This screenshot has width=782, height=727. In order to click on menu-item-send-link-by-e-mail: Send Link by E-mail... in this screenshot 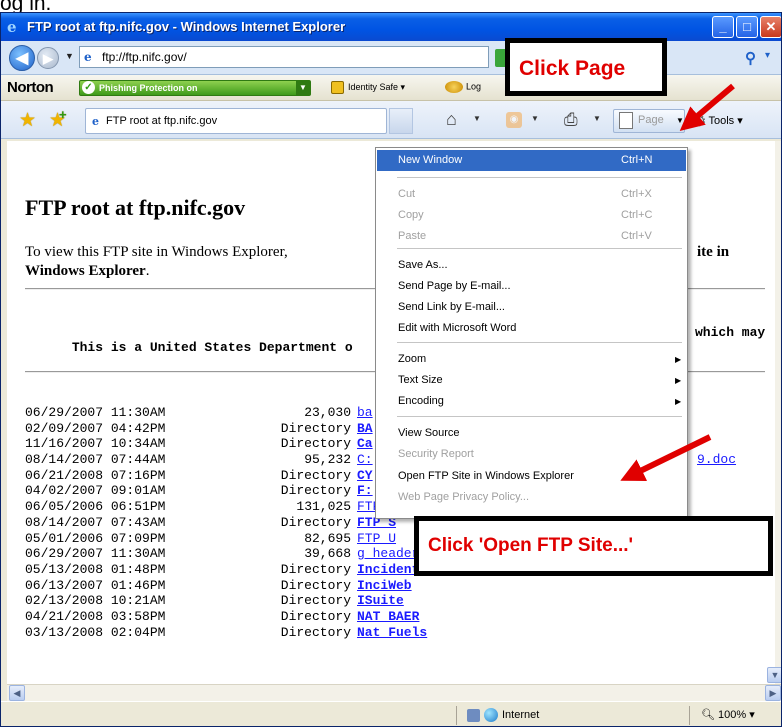, I will do `click(531, 307)`.